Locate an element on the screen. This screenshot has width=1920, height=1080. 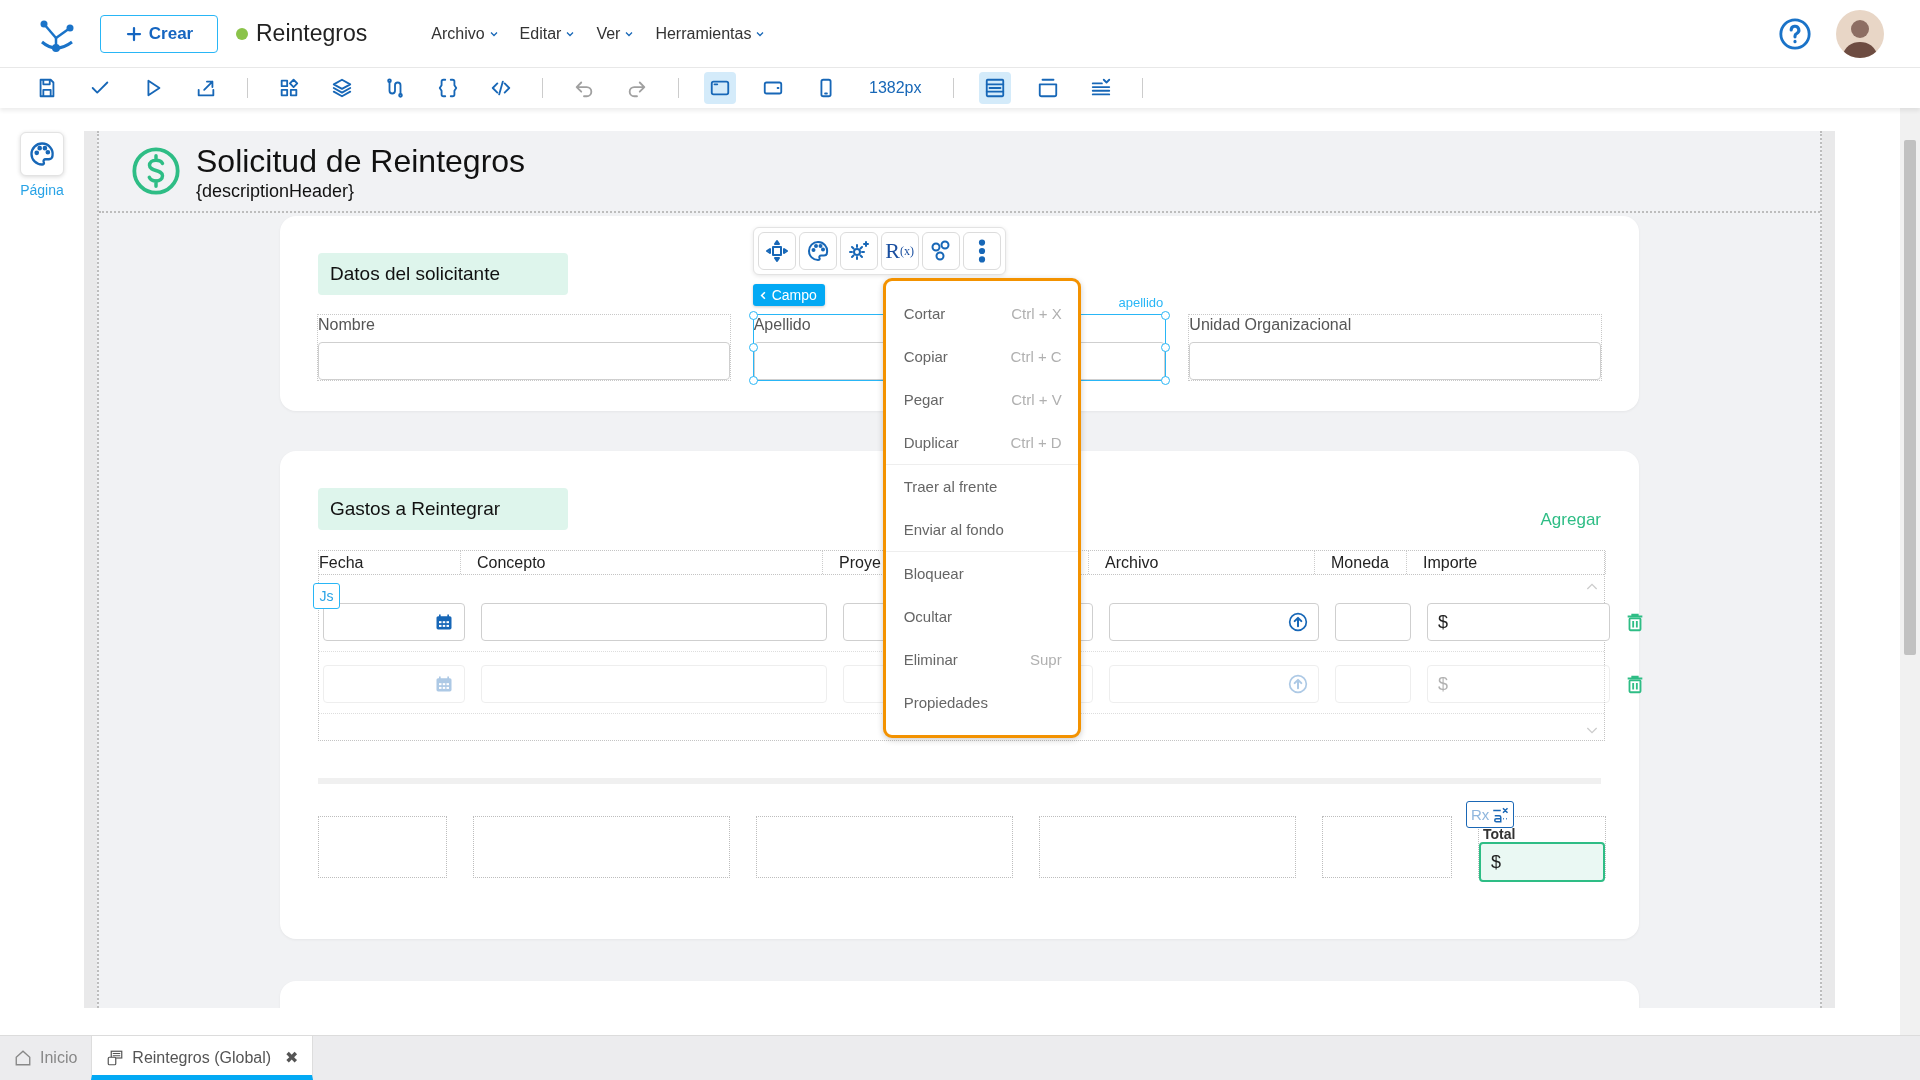
menu-item-label: Ocultar is located at coordinates (927, 616).